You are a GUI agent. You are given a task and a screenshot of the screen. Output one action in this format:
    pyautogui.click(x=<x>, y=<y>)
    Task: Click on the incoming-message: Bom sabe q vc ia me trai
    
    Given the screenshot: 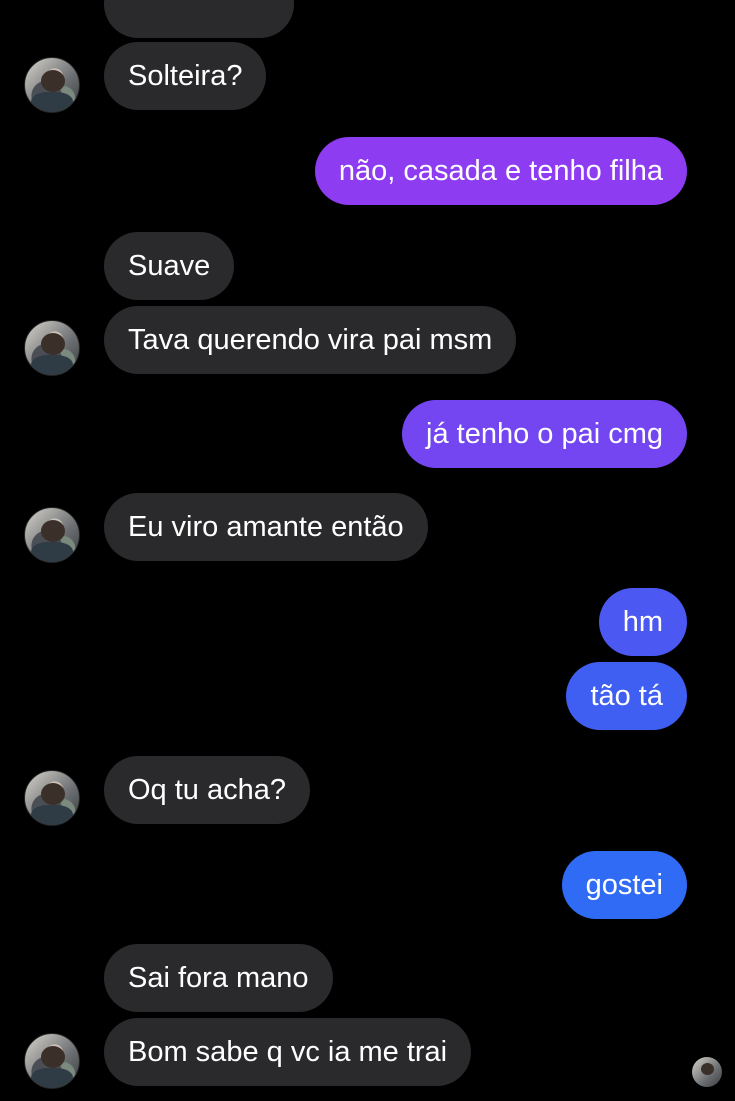 What is the action you would take?
    pyautogui.click(x=288, y=1052)
    